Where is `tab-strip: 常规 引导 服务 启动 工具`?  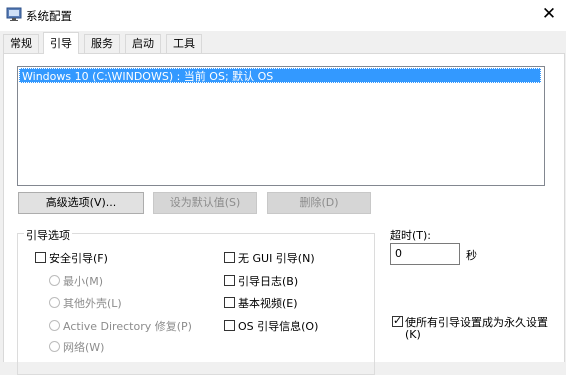 tab-strip: 常规 引导 服务 启动 工具 is located at coordinates (283, 43).